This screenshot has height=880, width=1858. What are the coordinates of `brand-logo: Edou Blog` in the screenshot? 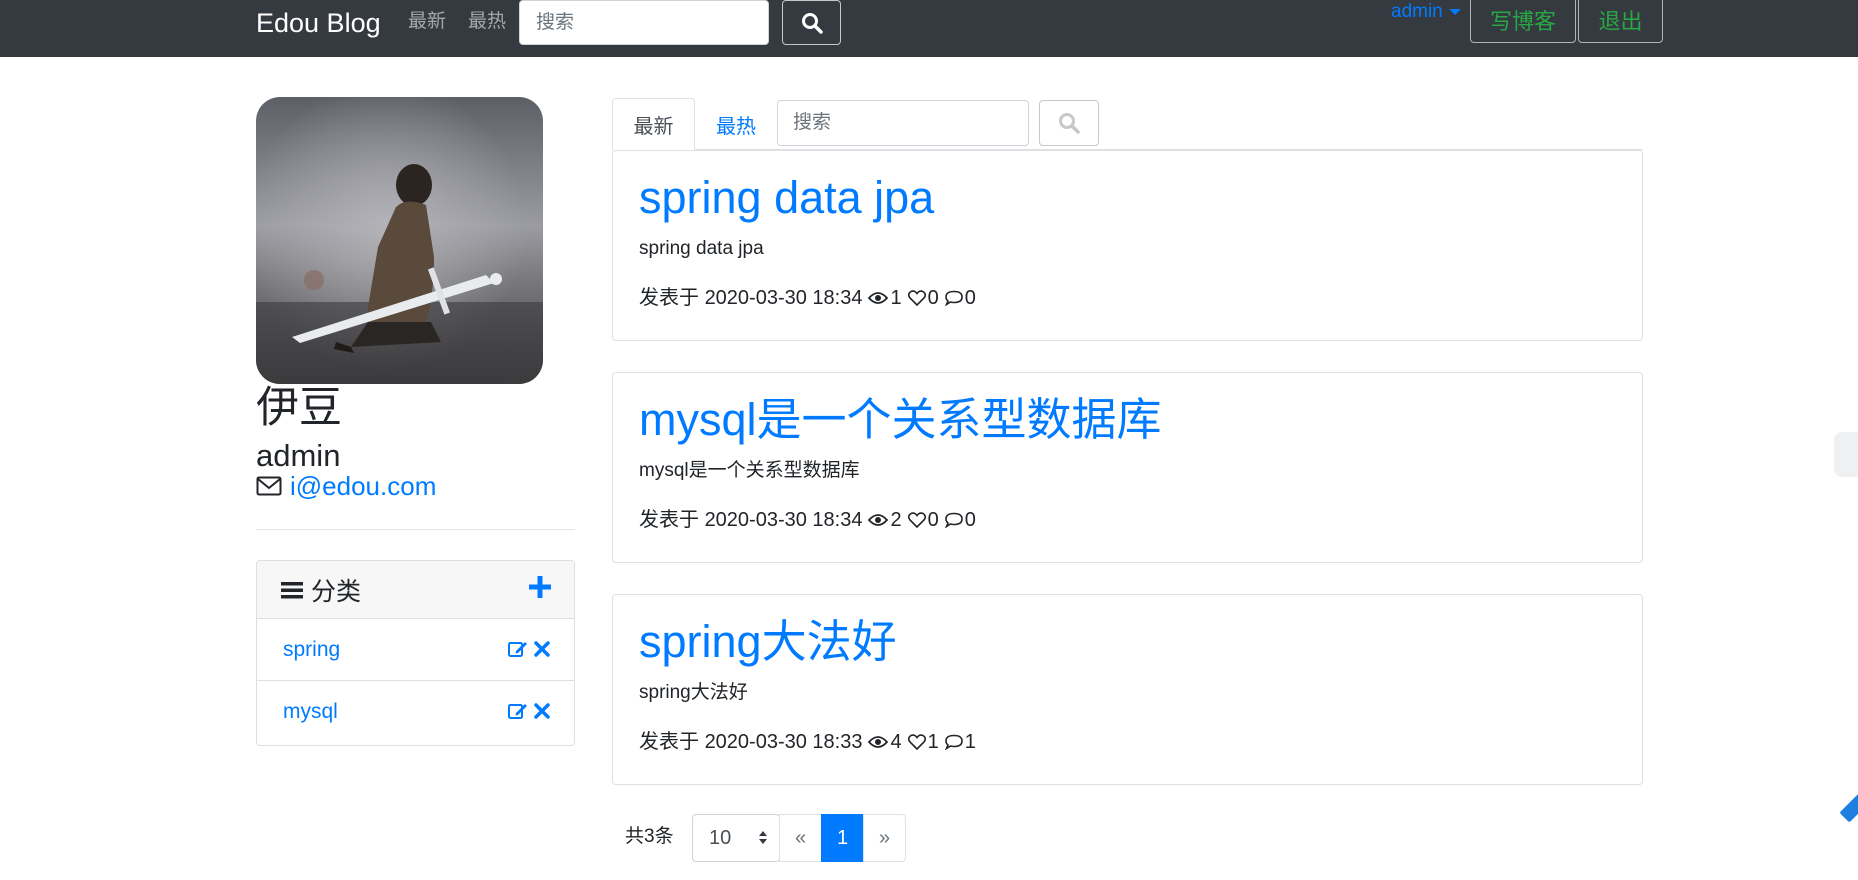 It's located at (318, 23).